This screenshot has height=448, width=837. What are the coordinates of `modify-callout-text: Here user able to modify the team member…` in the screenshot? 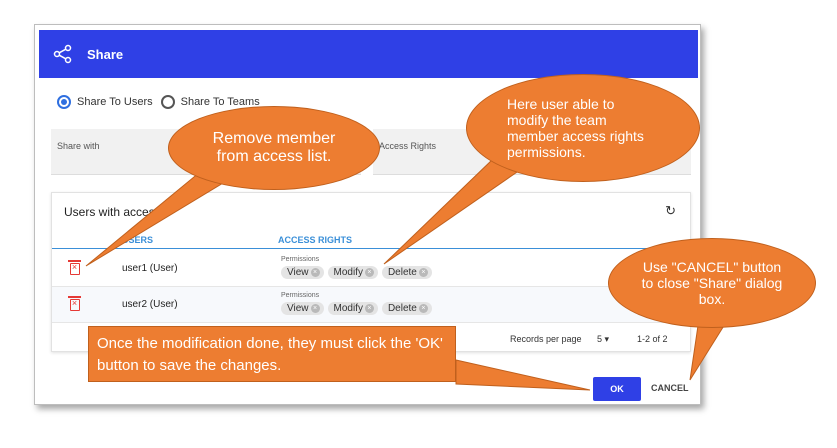 It's located at (575, 128).